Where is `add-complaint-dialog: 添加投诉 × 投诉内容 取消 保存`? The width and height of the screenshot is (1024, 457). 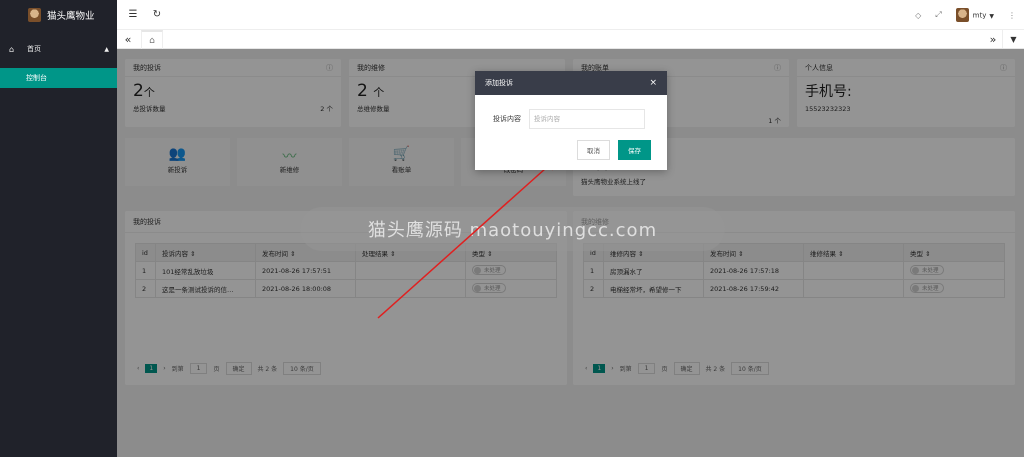
add-complaint-dialog: 添加投诉 × 投诉内容 取消 保存 is located at coordinates (571, 120).